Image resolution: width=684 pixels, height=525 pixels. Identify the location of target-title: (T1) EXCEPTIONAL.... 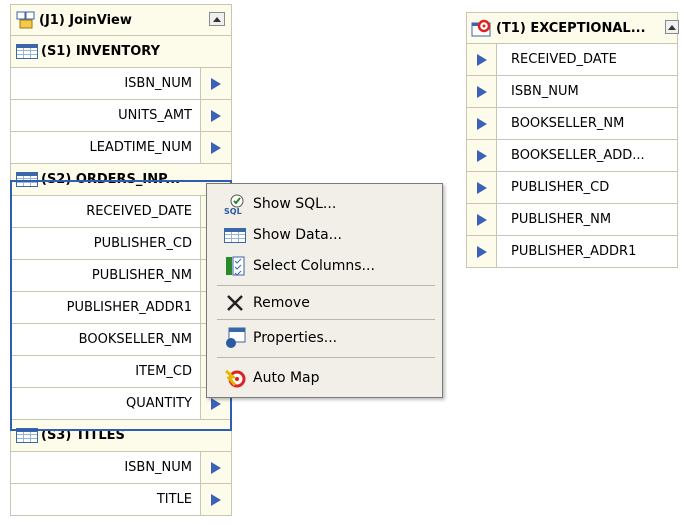
(571, 28).